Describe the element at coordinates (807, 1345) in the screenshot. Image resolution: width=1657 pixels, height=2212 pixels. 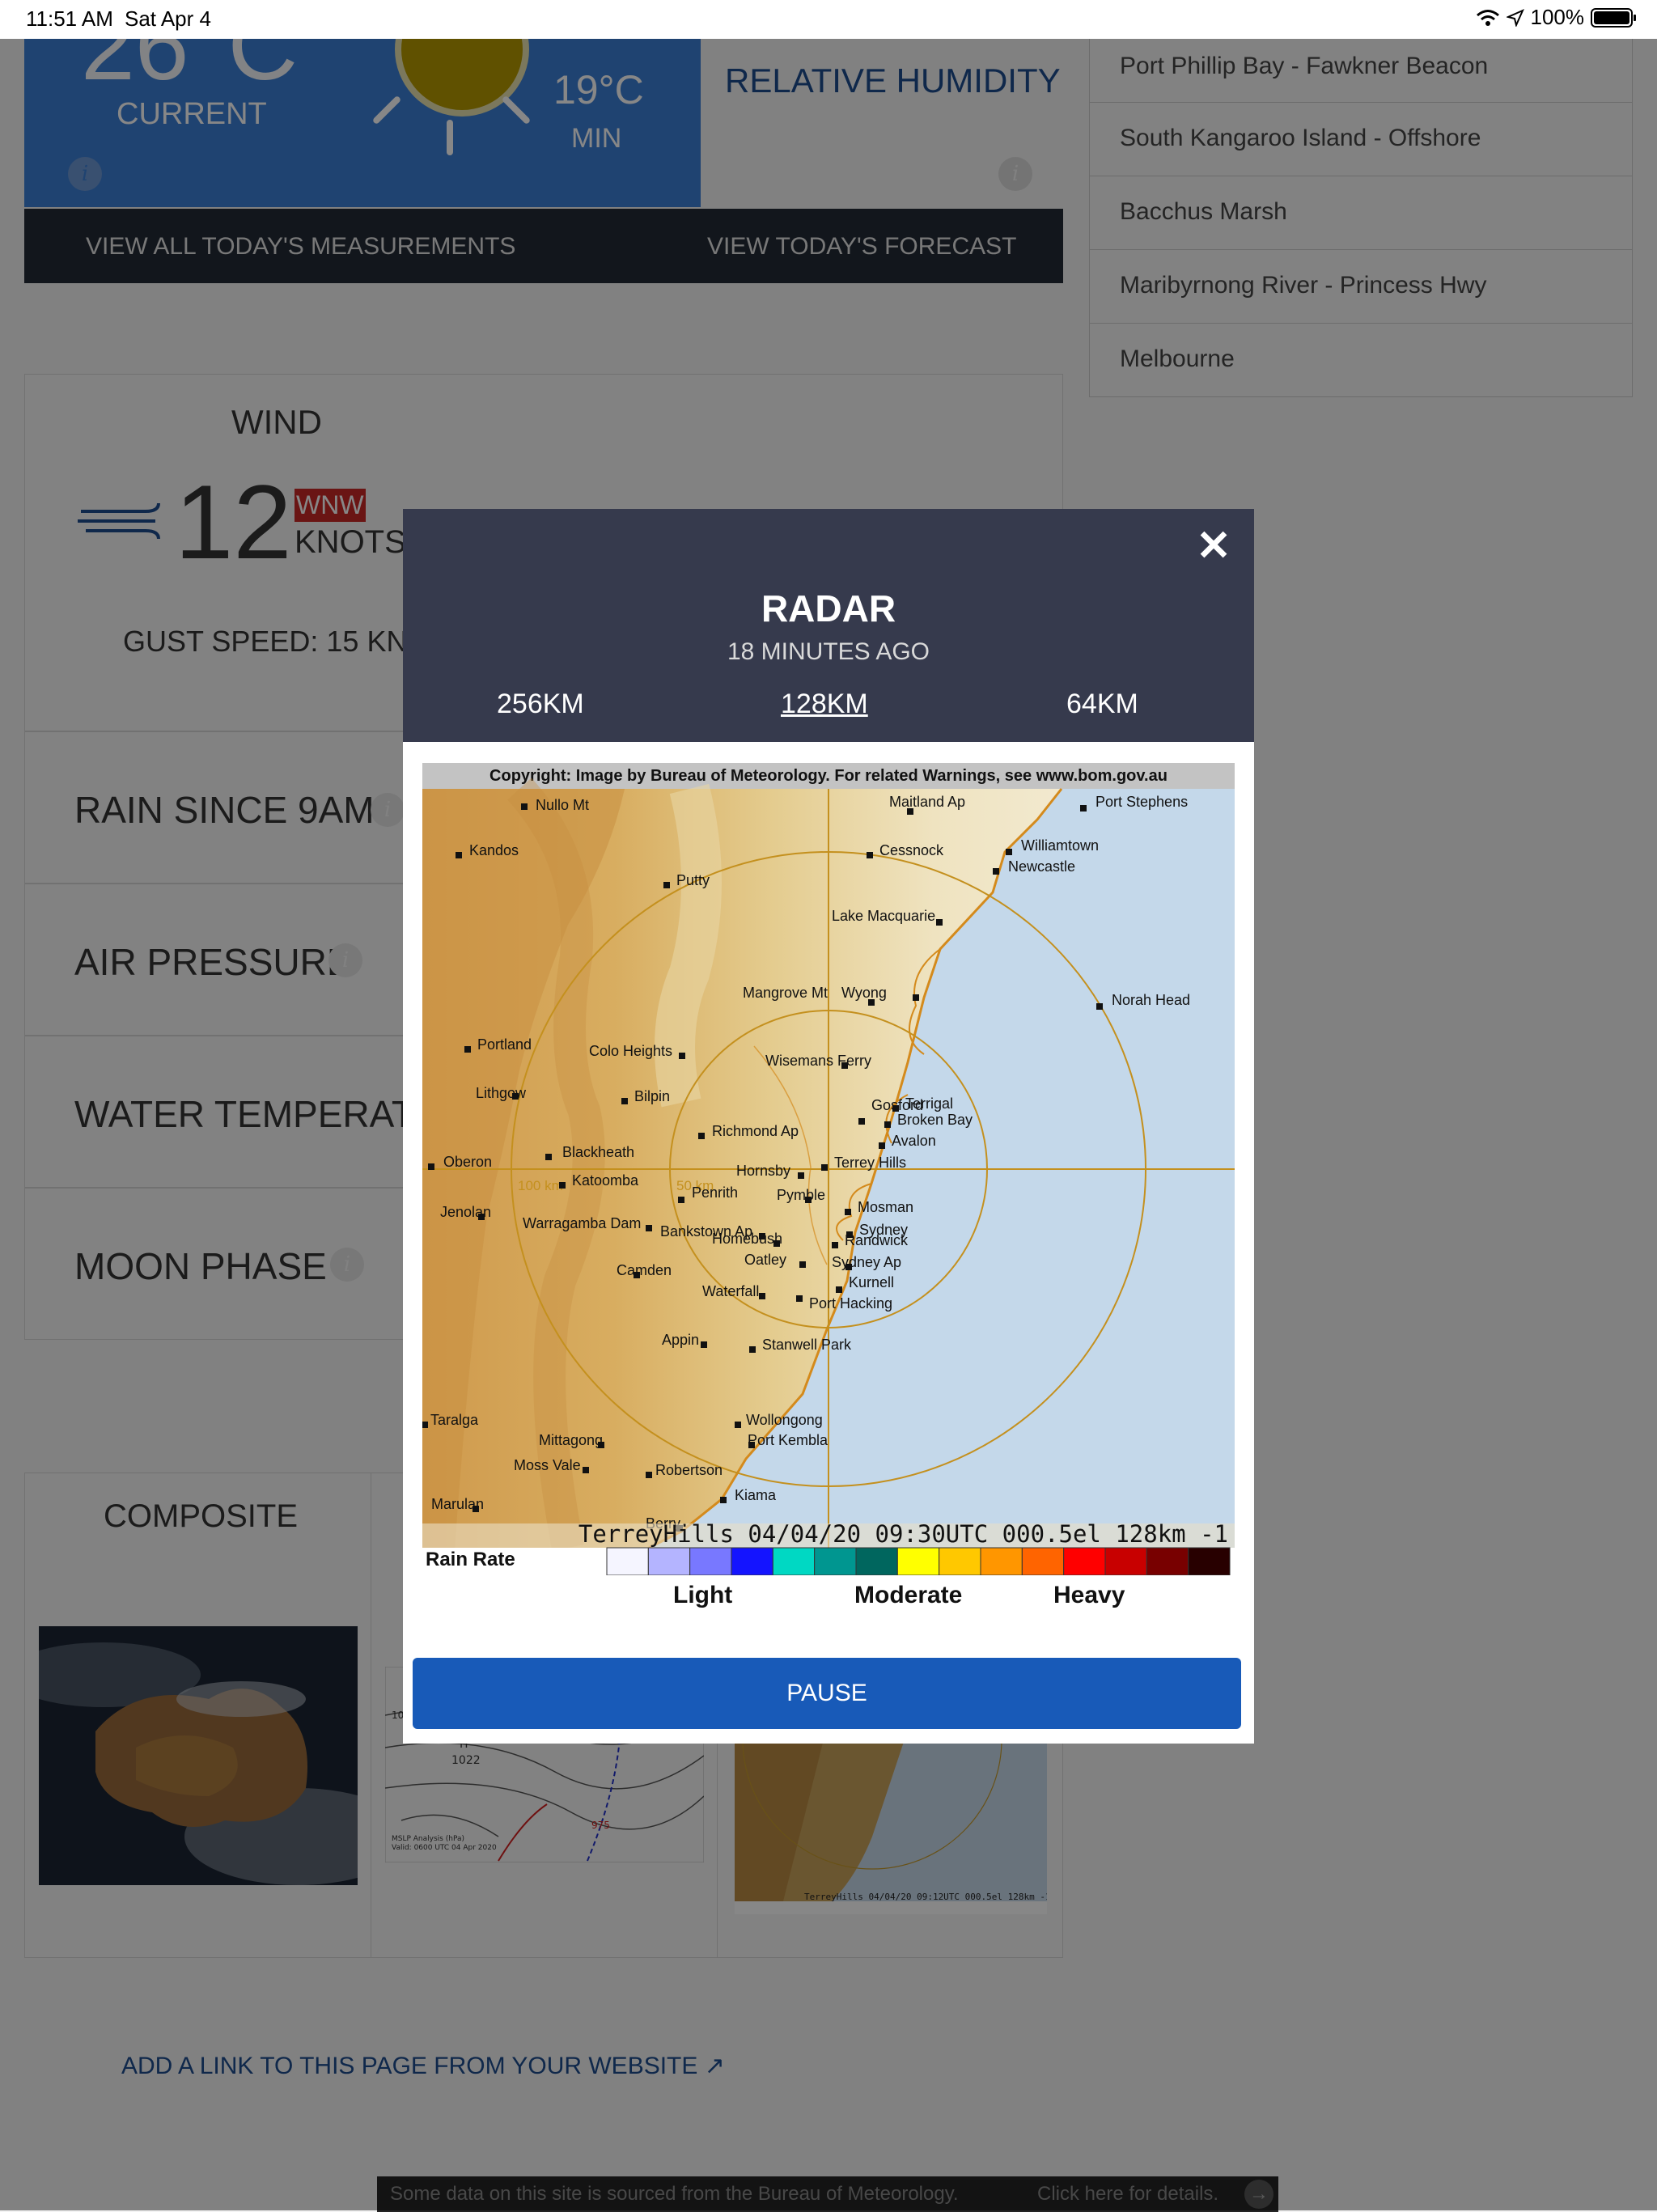
I see `place-label: Stanwell Park` at that location.